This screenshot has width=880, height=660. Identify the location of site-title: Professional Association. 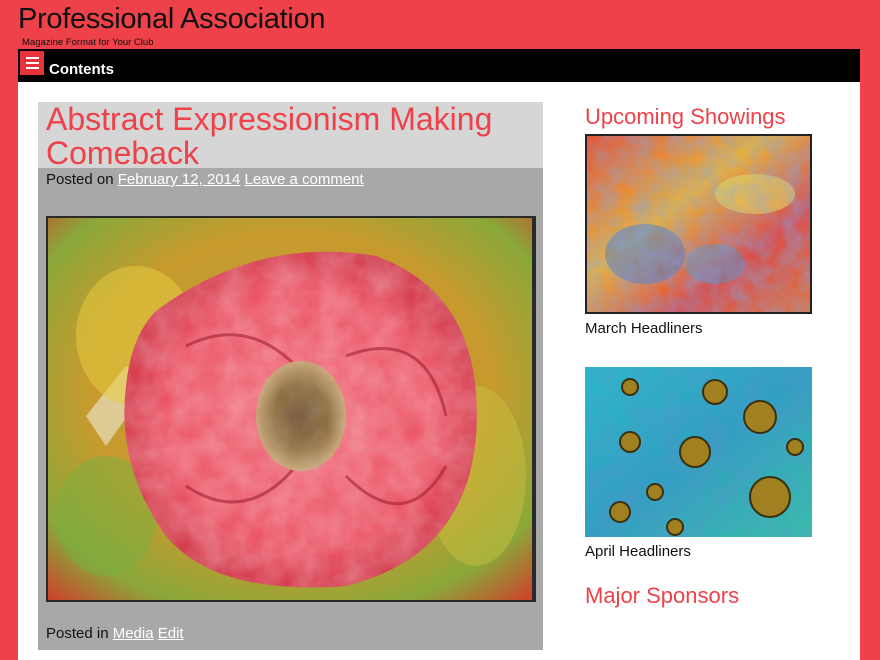
(171, 19).